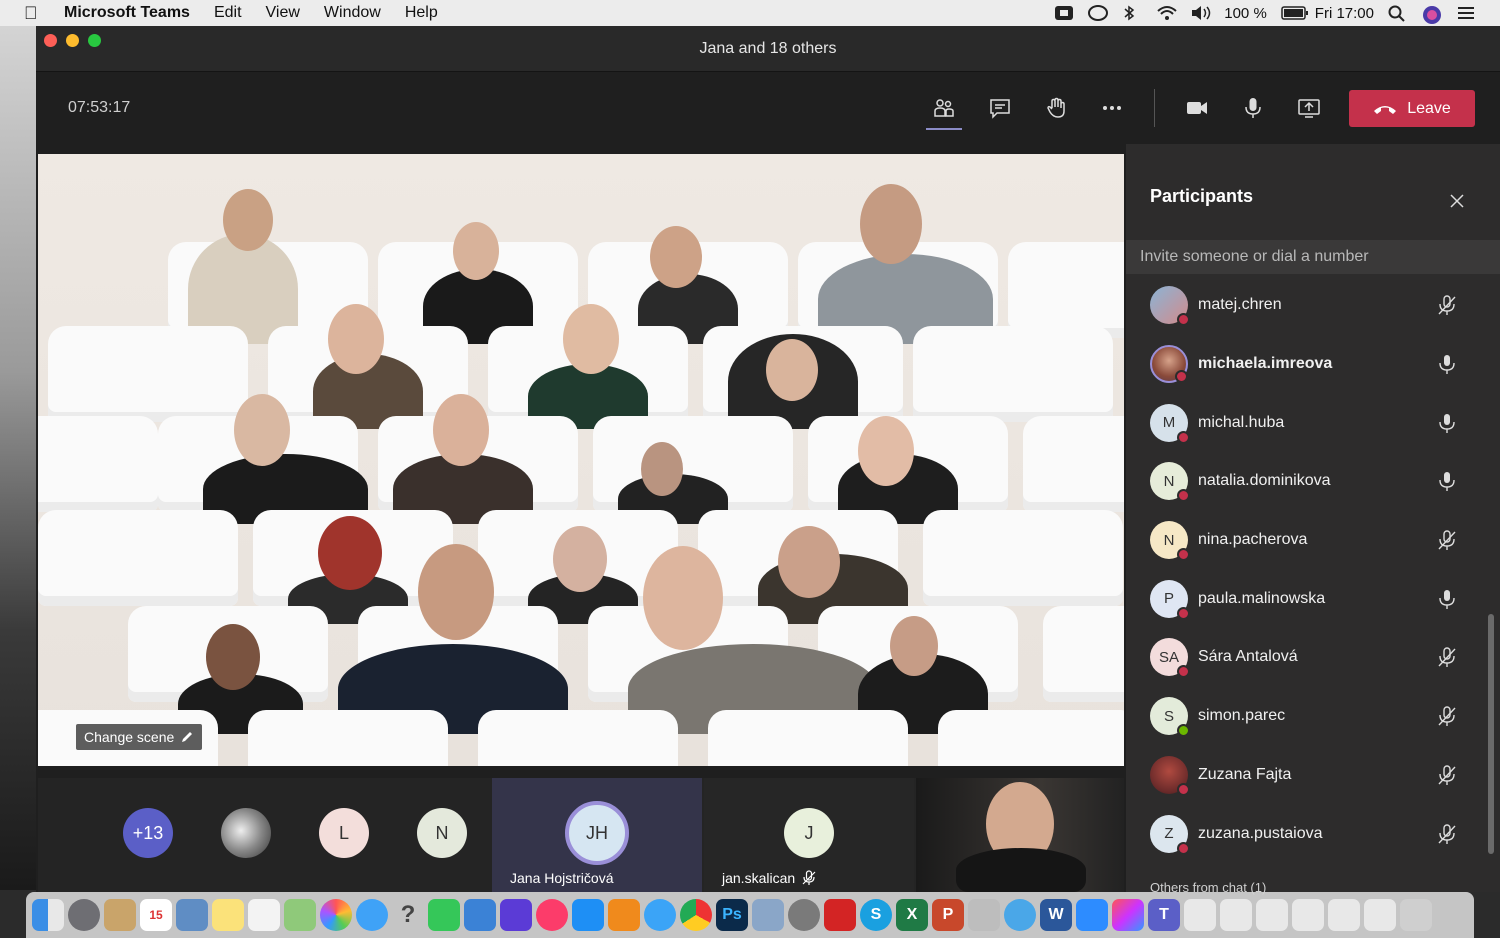 Image resolution: width=1500 pixels, height=938 pixels. Describe the element at coordinates (1064, 13) in the screenshot. I see `screen-record-icon` at that location.